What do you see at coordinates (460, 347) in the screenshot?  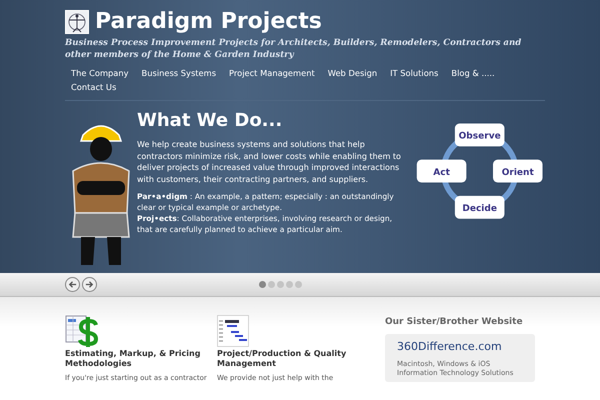 I see `sidebar-link: 360Difference.com` at bounding box center [460, 347].